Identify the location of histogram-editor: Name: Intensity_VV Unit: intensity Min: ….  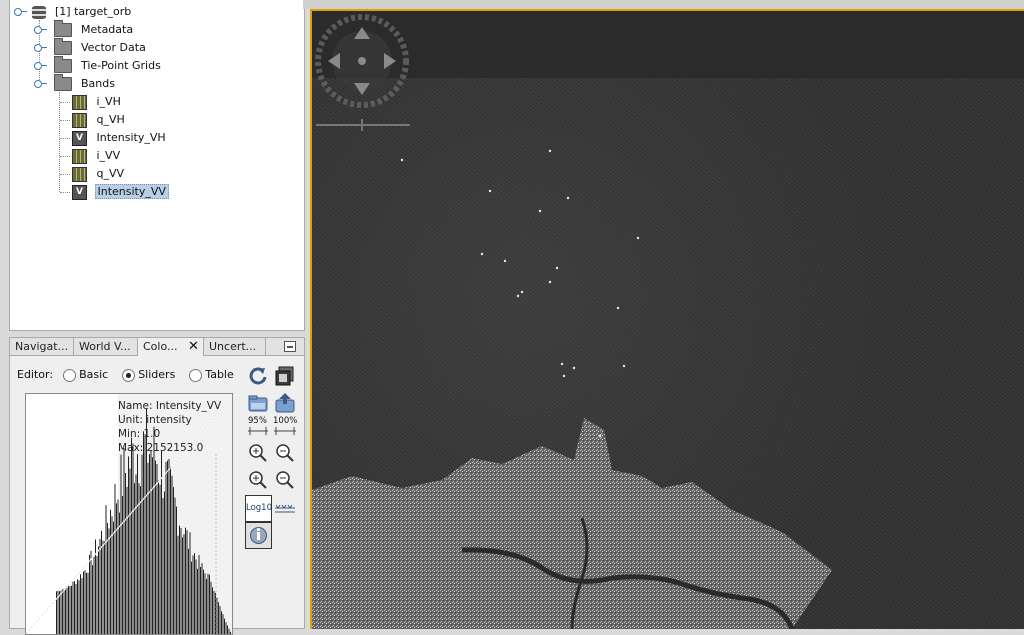
(129, 514).